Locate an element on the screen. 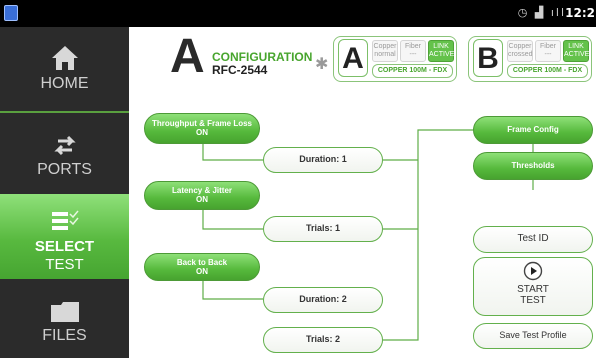 The image size is (596, 358). b2b-trials-field: Trials: 2 is located at coordinates (323, 340).